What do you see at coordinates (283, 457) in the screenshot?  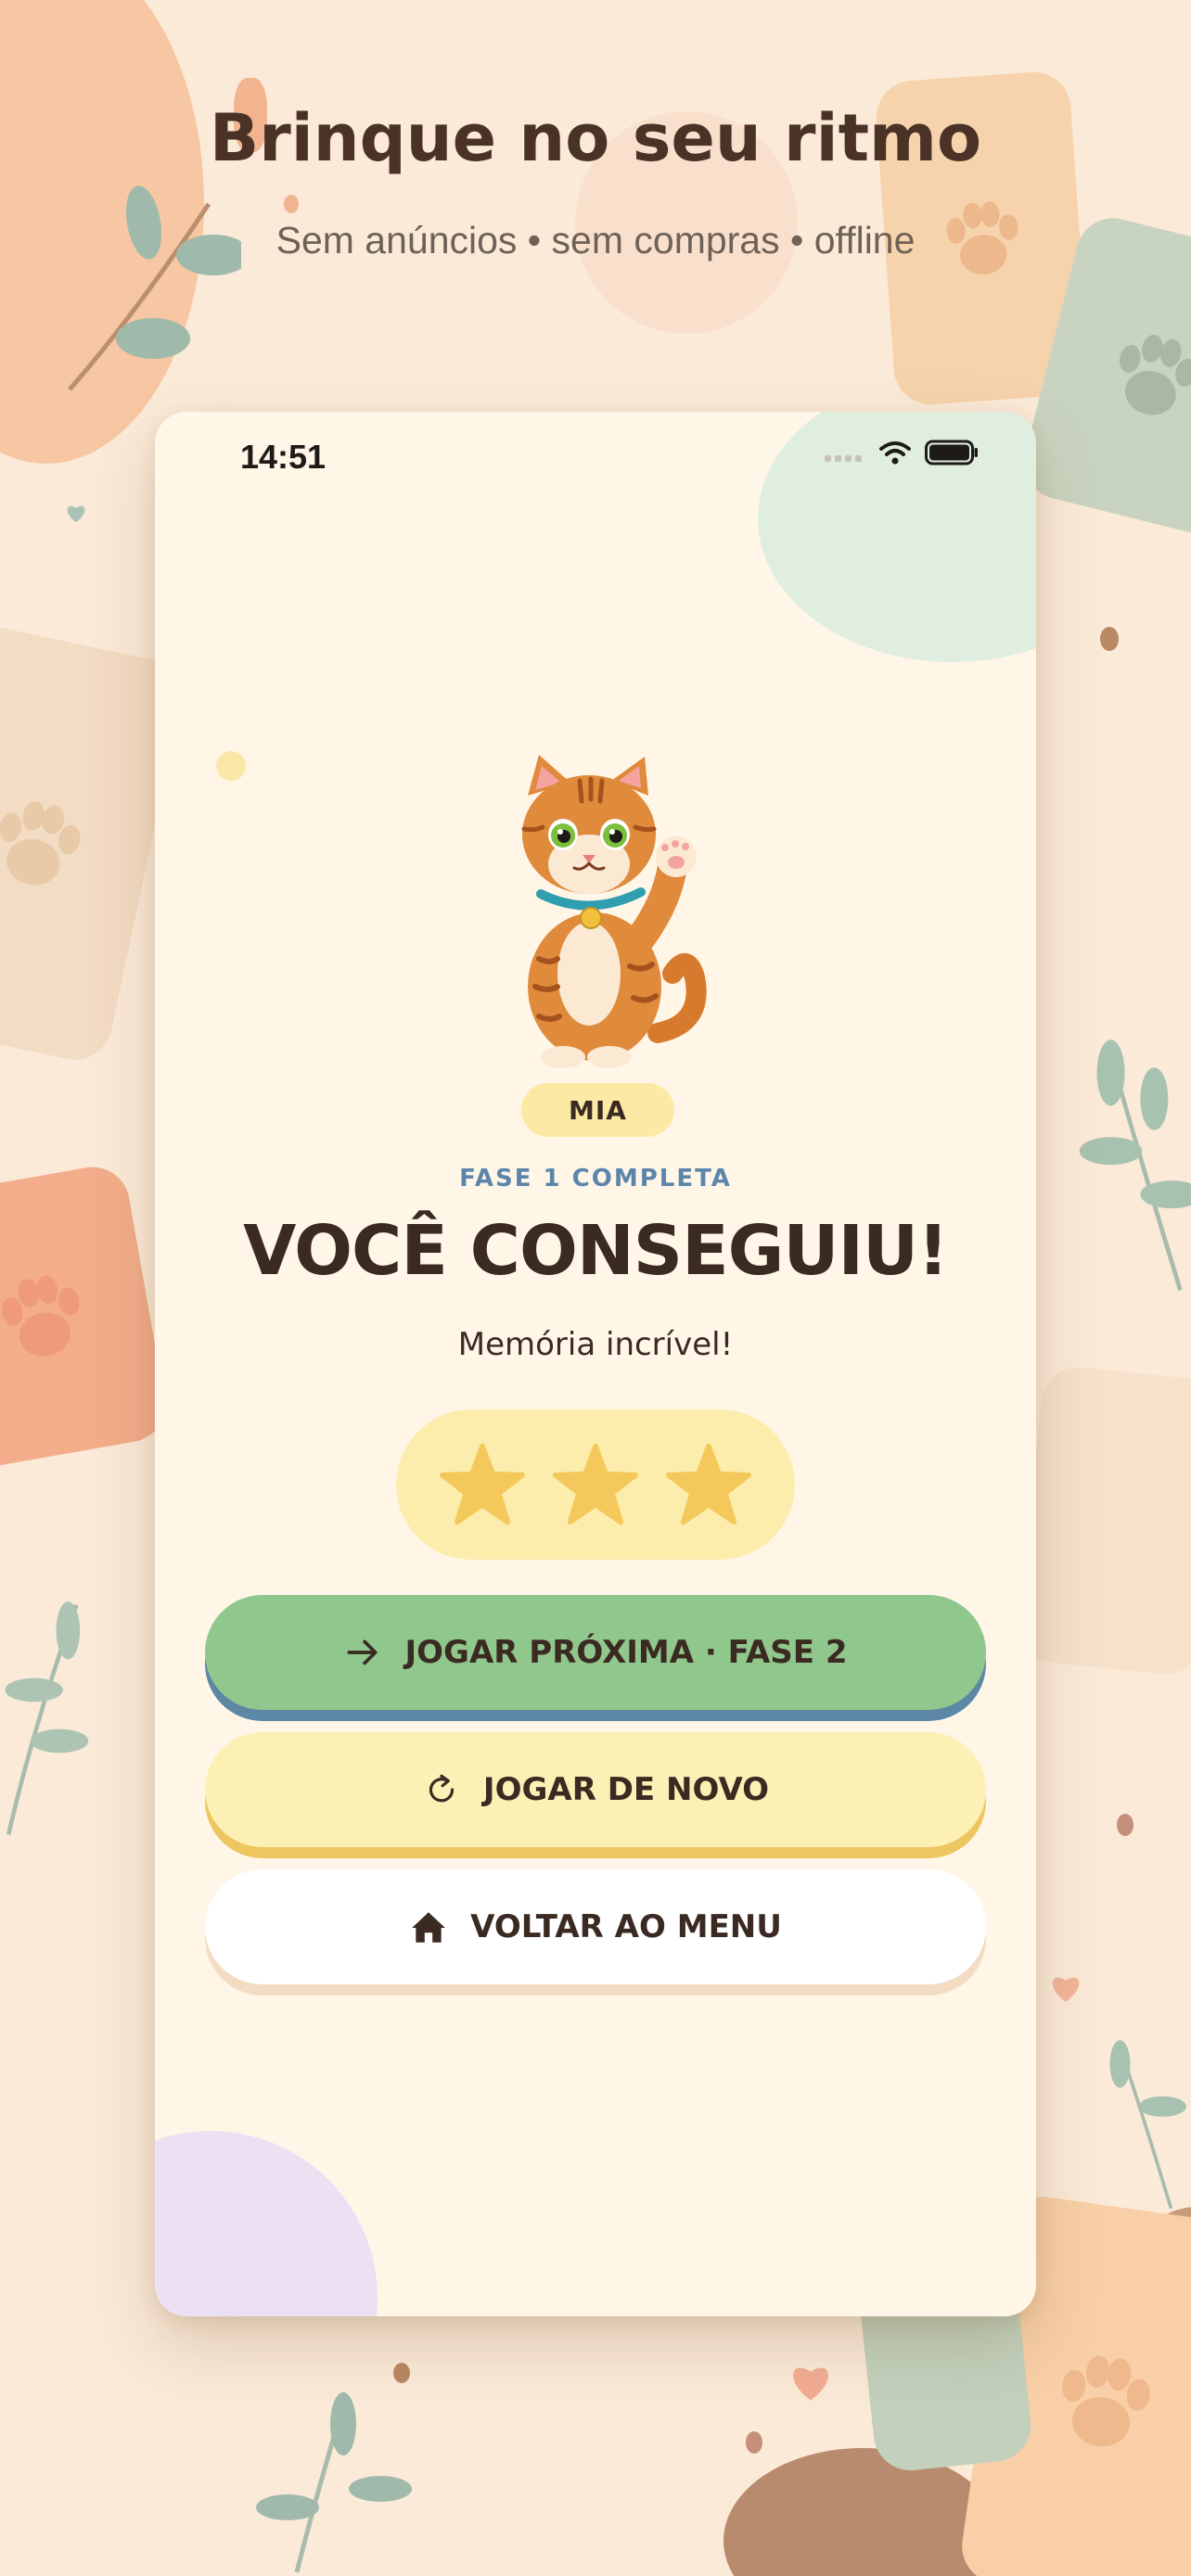 I see `status-time: 14:51` at bounding box center [283, 457].